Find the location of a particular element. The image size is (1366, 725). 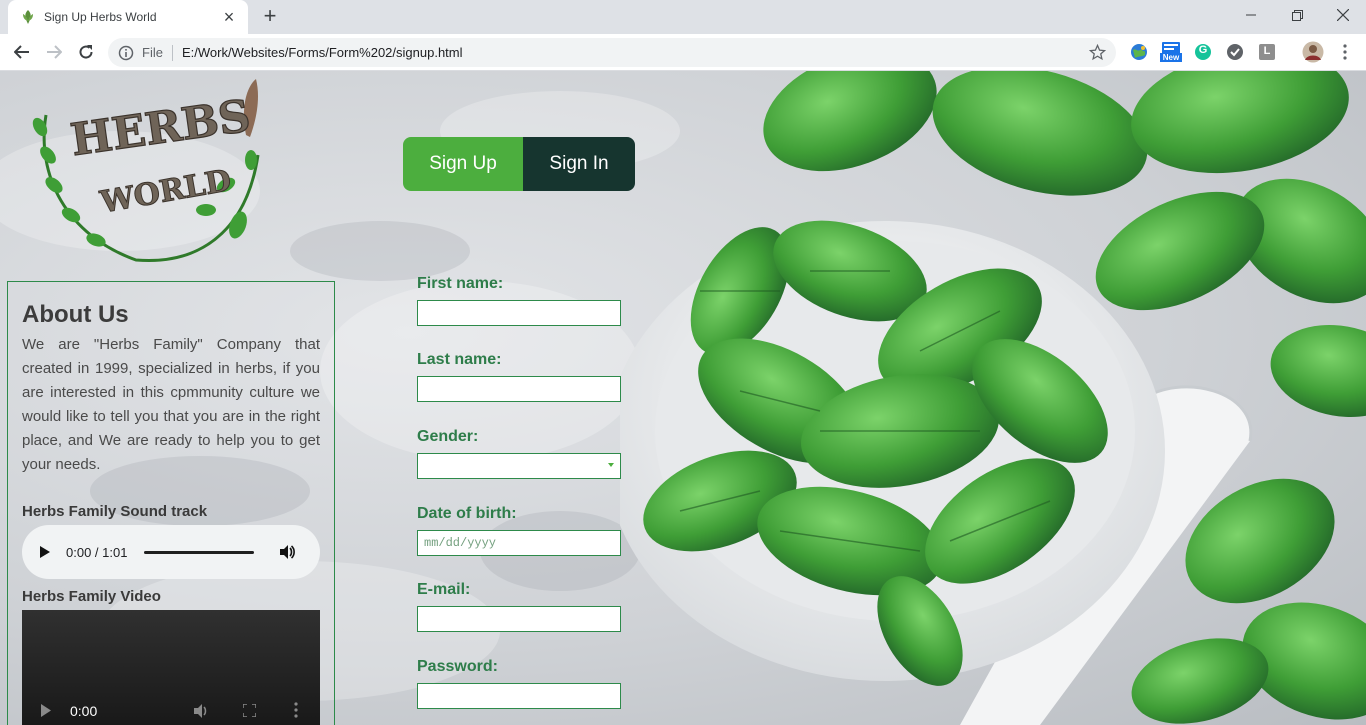

auth-toggle: Sign Up Sign In is located at coordinates (519, 164).